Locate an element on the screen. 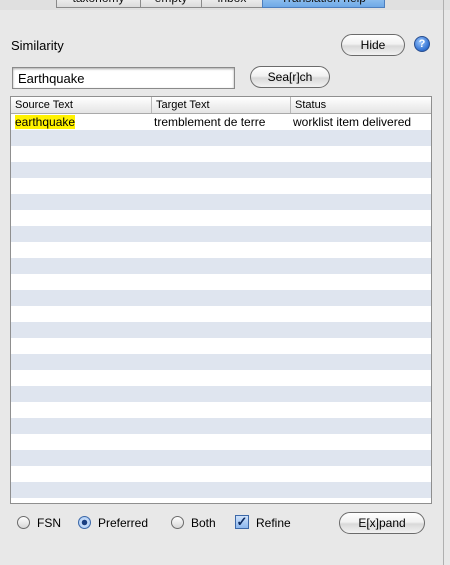 This screenshot has height=565, width=450. help-icon: ? is located at coordinates (422, 44).